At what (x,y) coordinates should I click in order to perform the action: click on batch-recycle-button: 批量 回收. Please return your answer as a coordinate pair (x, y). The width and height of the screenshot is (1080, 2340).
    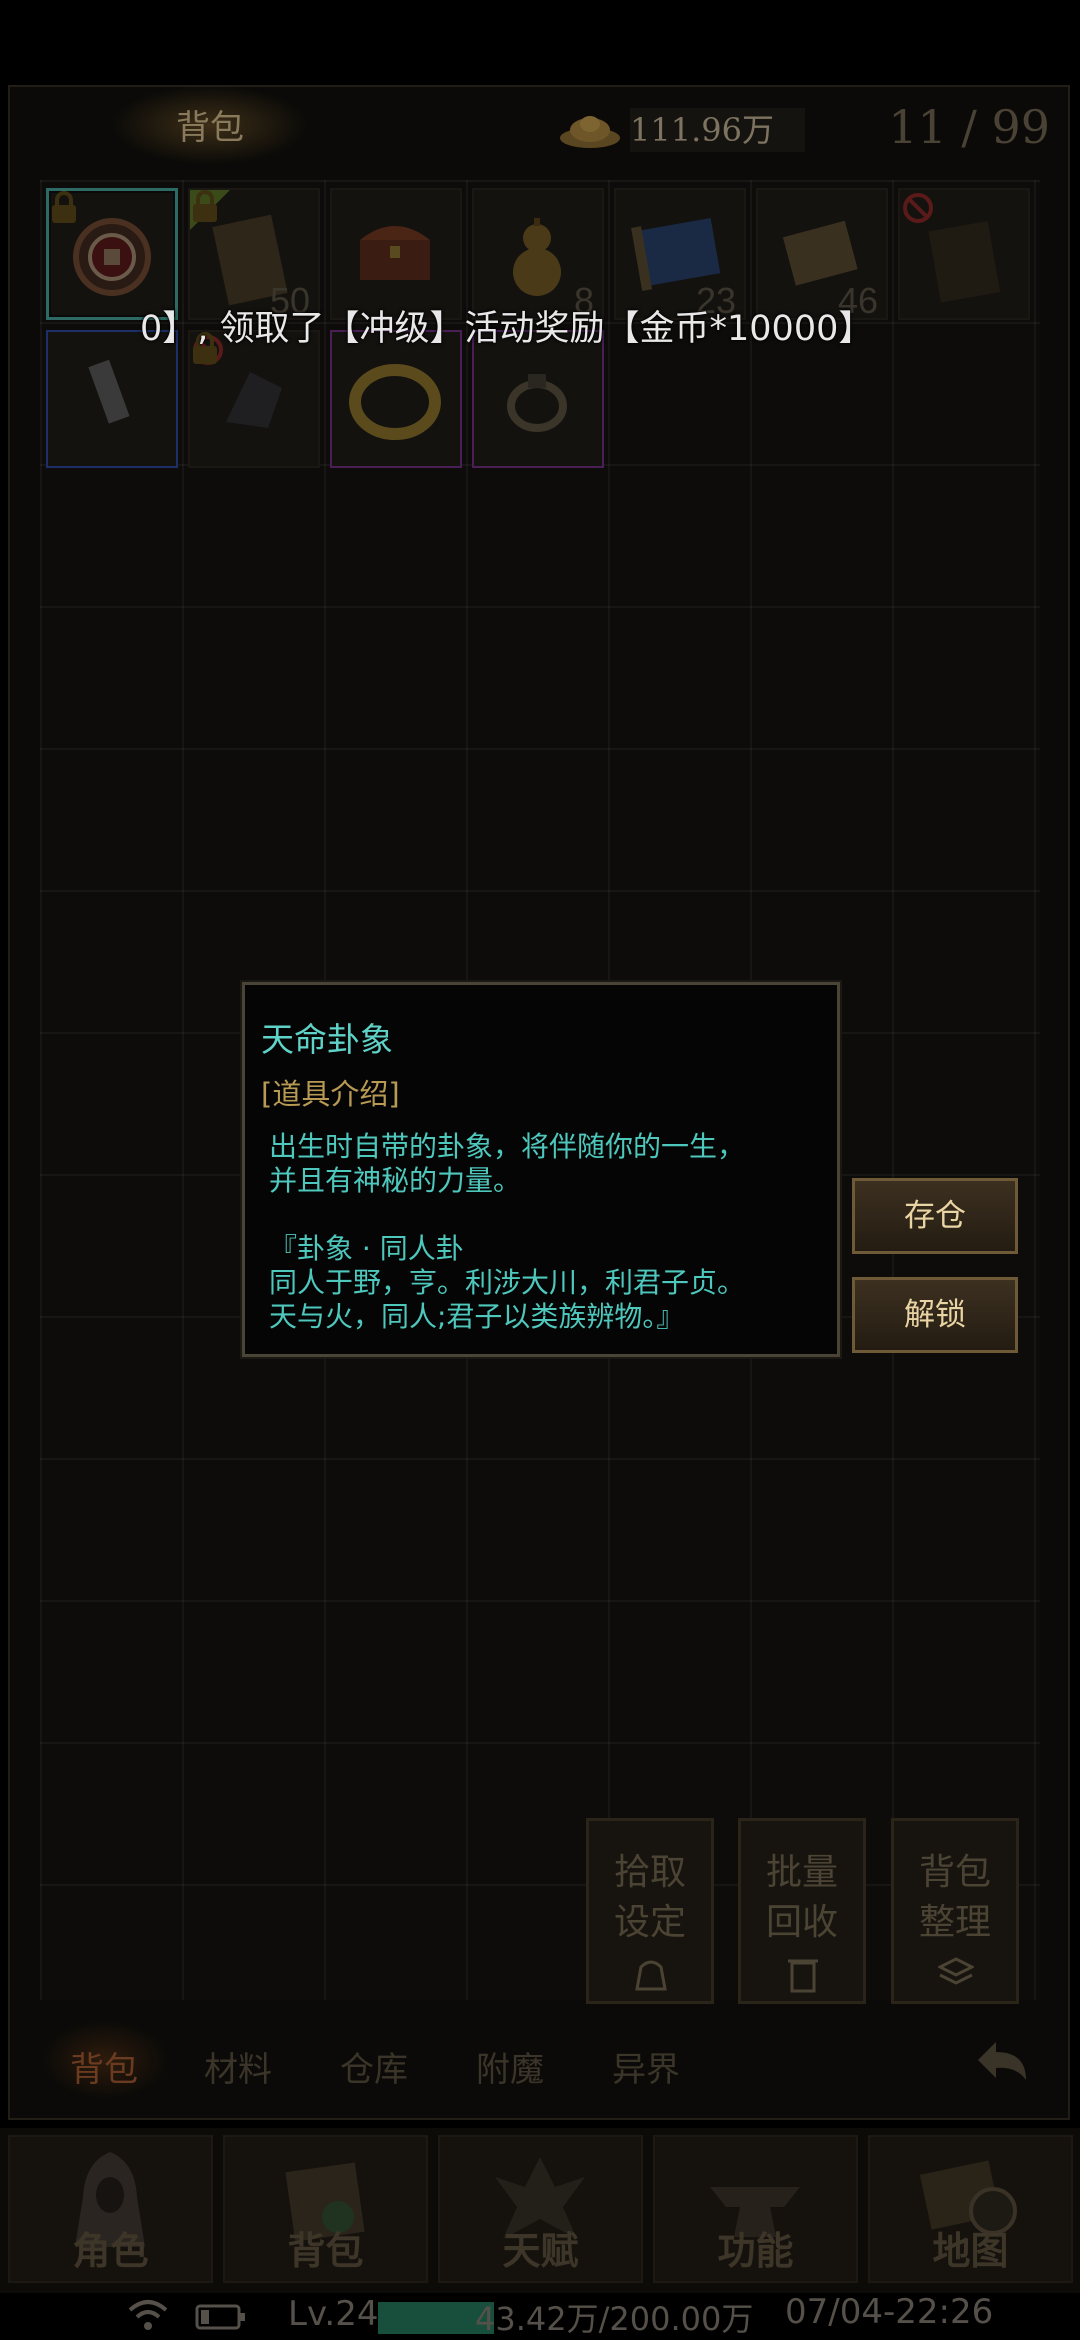
    Looking at the image, I should click on (802, 1911).